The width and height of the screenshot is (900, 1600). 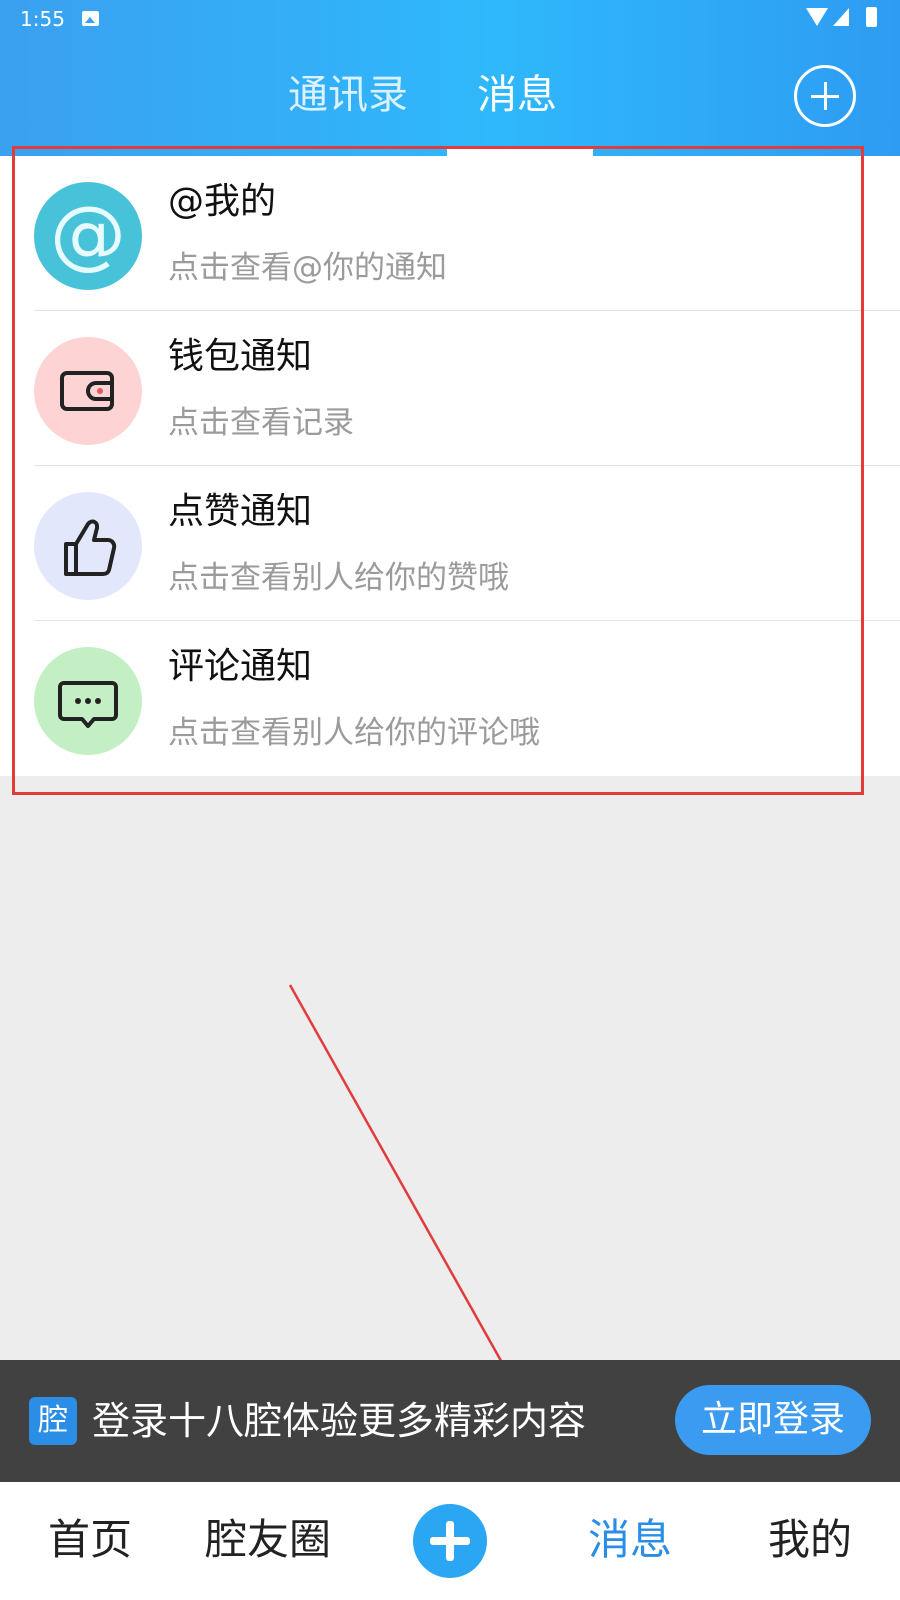 What do you see at coordinates (268, 1540) in the screenshot?
I see `nav-circle: 腔友圈` at bounding box center [268, 1540].